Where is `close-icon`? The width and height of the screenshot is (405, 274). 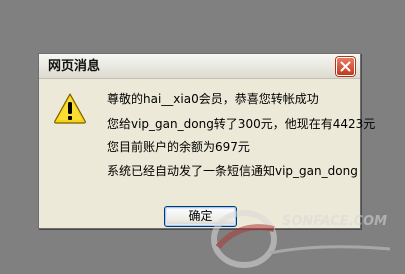 close-icon is located at coordinates (345, 66).